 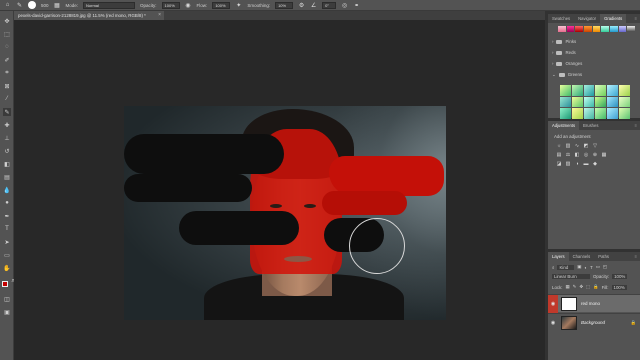 What do you see at coordinates (7, 60) in the screenshot?
I see `quick-select-tool-icon: ✐` at bounding box center [7, 60].